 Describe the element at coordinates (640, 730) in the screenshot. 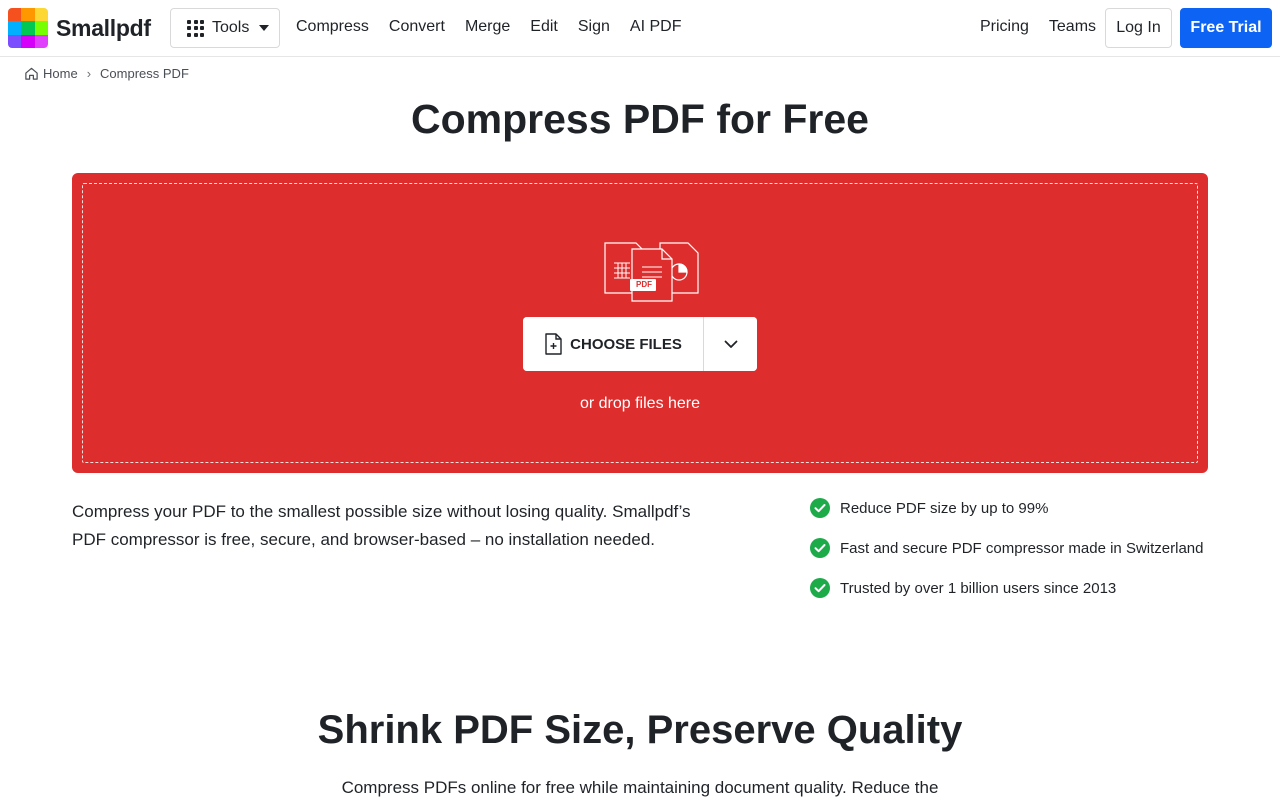

I see `section-title: Shrink PDF Size, Preserve Quality` at that location.